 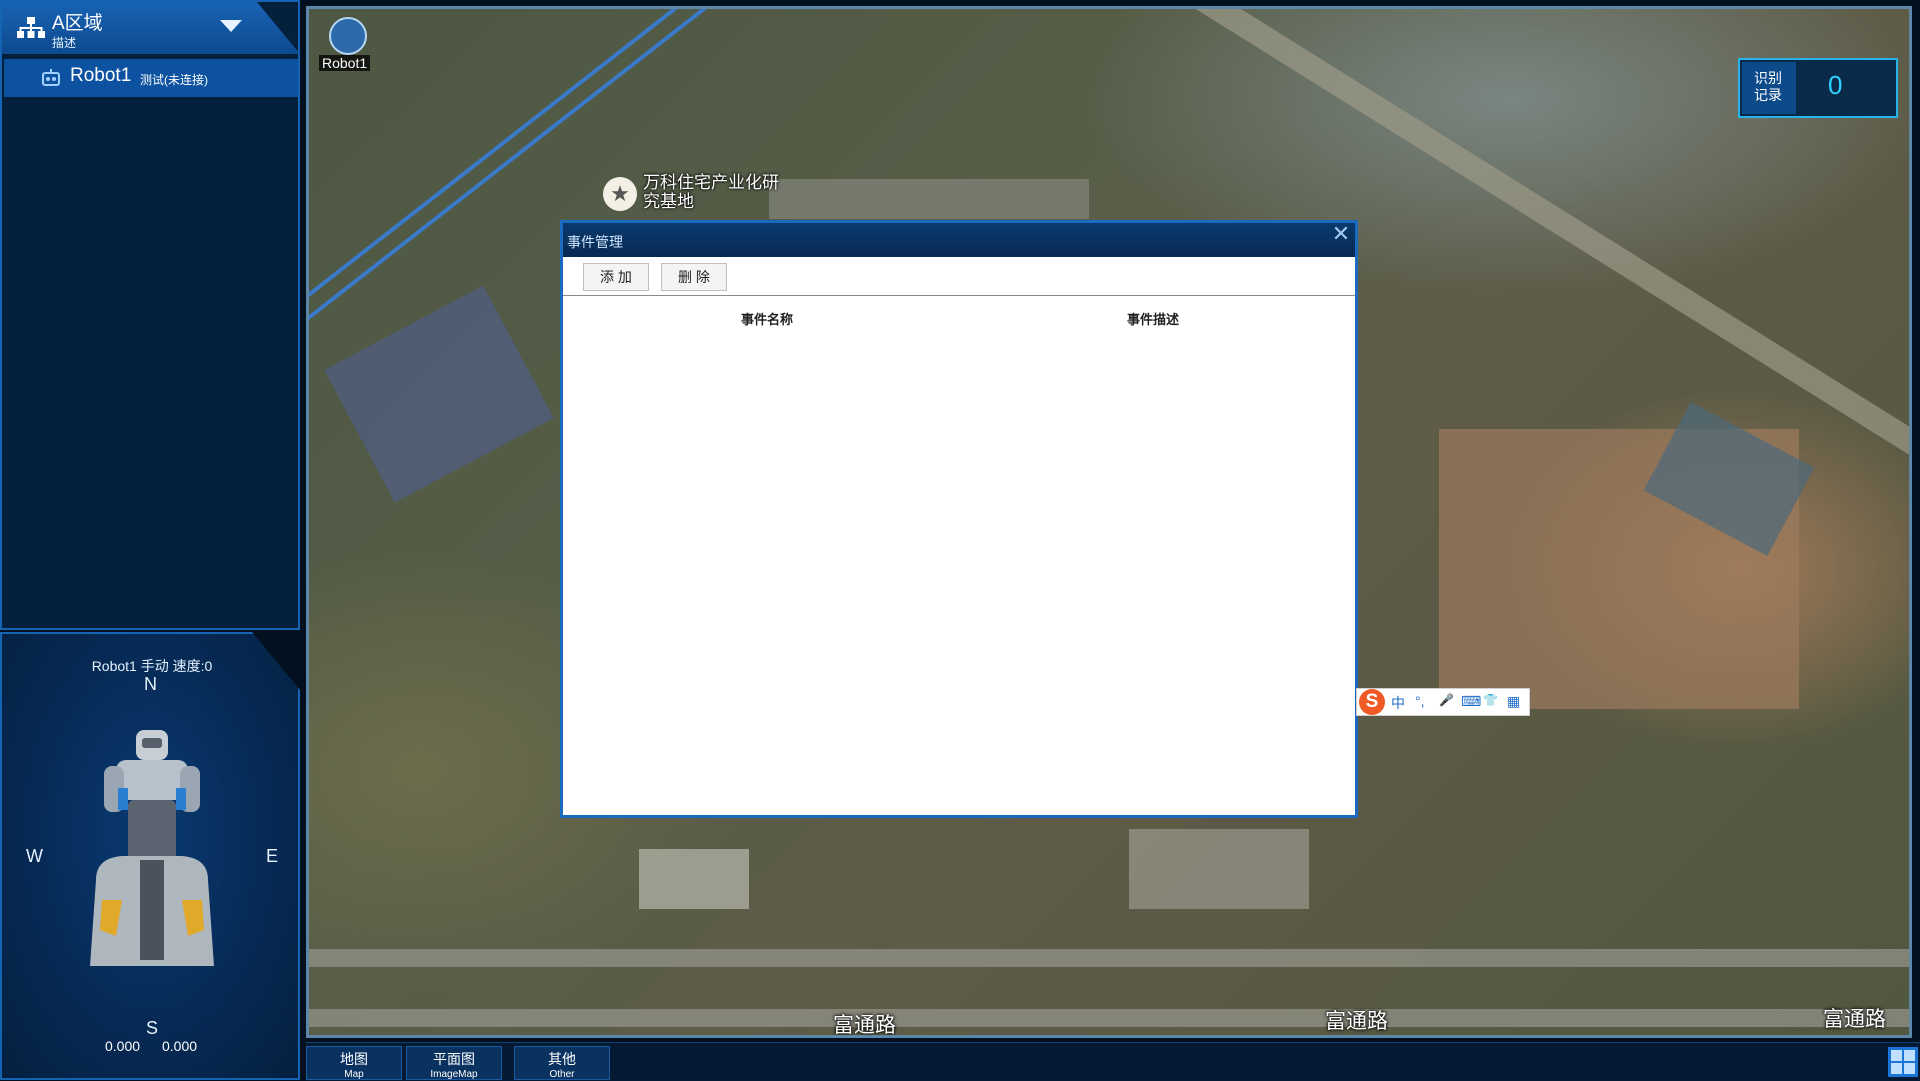 What do you see at coordinates (454, 1074) in the screenshot?
I see `tab-imagemap-sublabel: ImageMap` at bounding box center [454, 1074].